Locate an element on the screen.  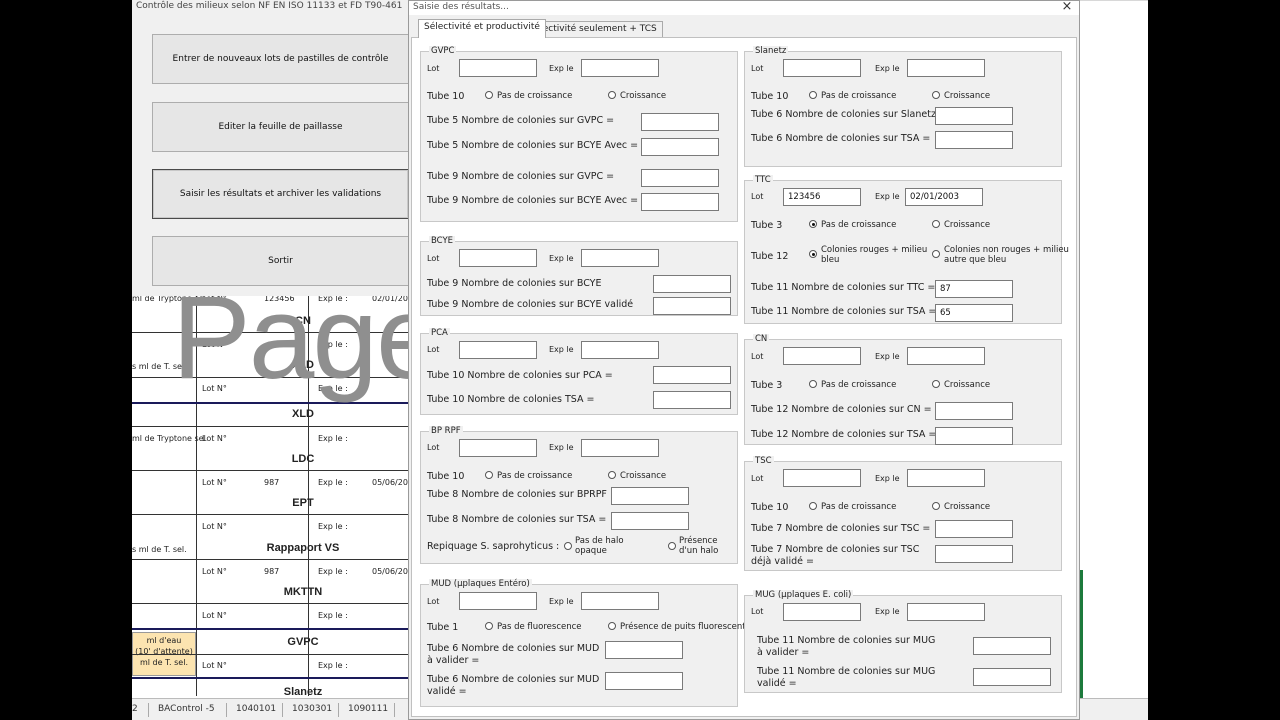
pca-t10-tsa-input is located at coordinates (692, 400).